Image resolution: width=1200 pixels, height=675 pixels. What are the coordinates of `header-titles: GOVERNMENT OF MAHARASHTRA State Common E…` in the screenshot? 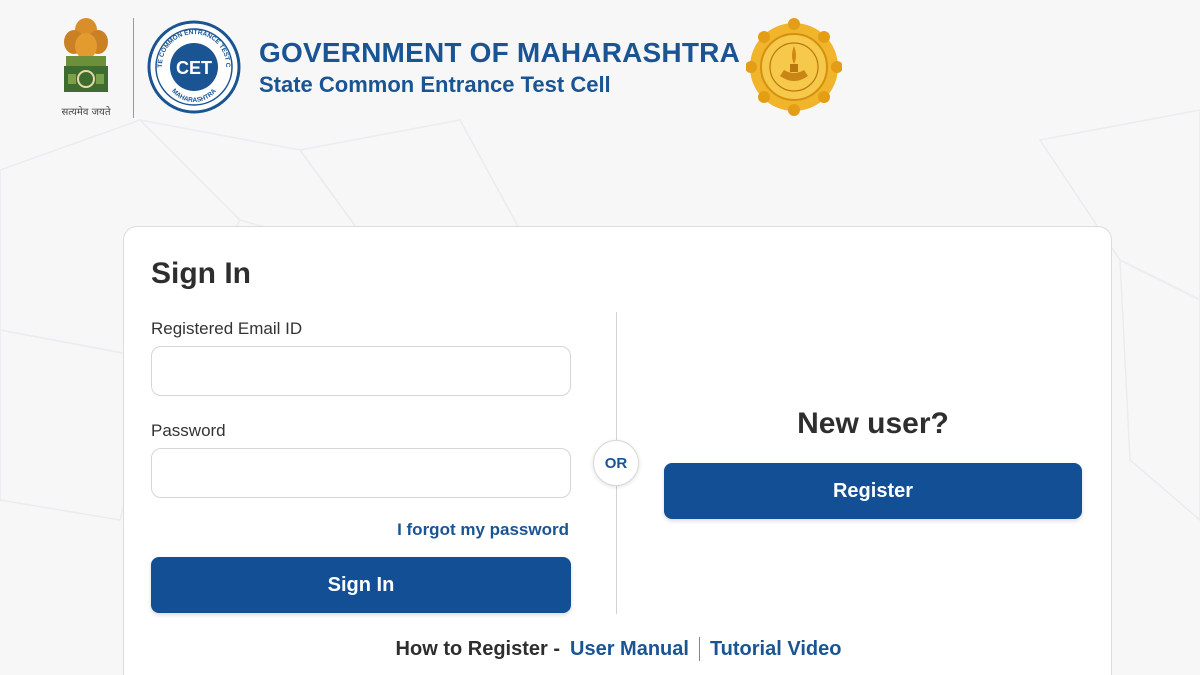 It's located at (499, 67).